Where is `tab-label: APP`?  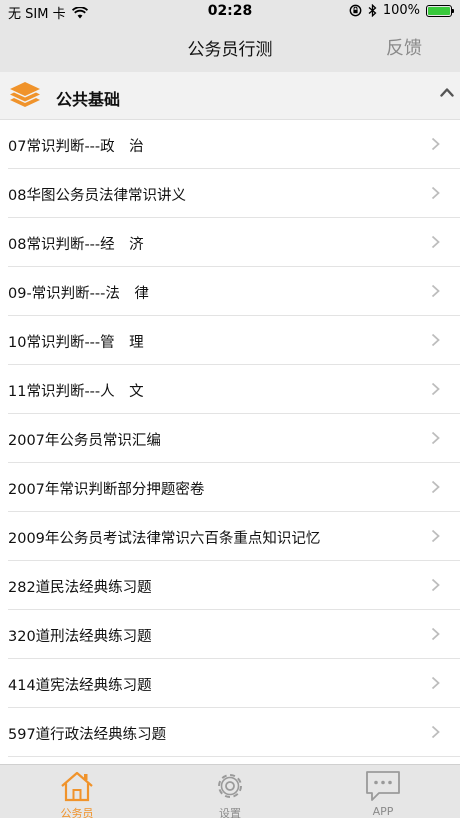 tab-label: APP is located at coordinates (383, 811).